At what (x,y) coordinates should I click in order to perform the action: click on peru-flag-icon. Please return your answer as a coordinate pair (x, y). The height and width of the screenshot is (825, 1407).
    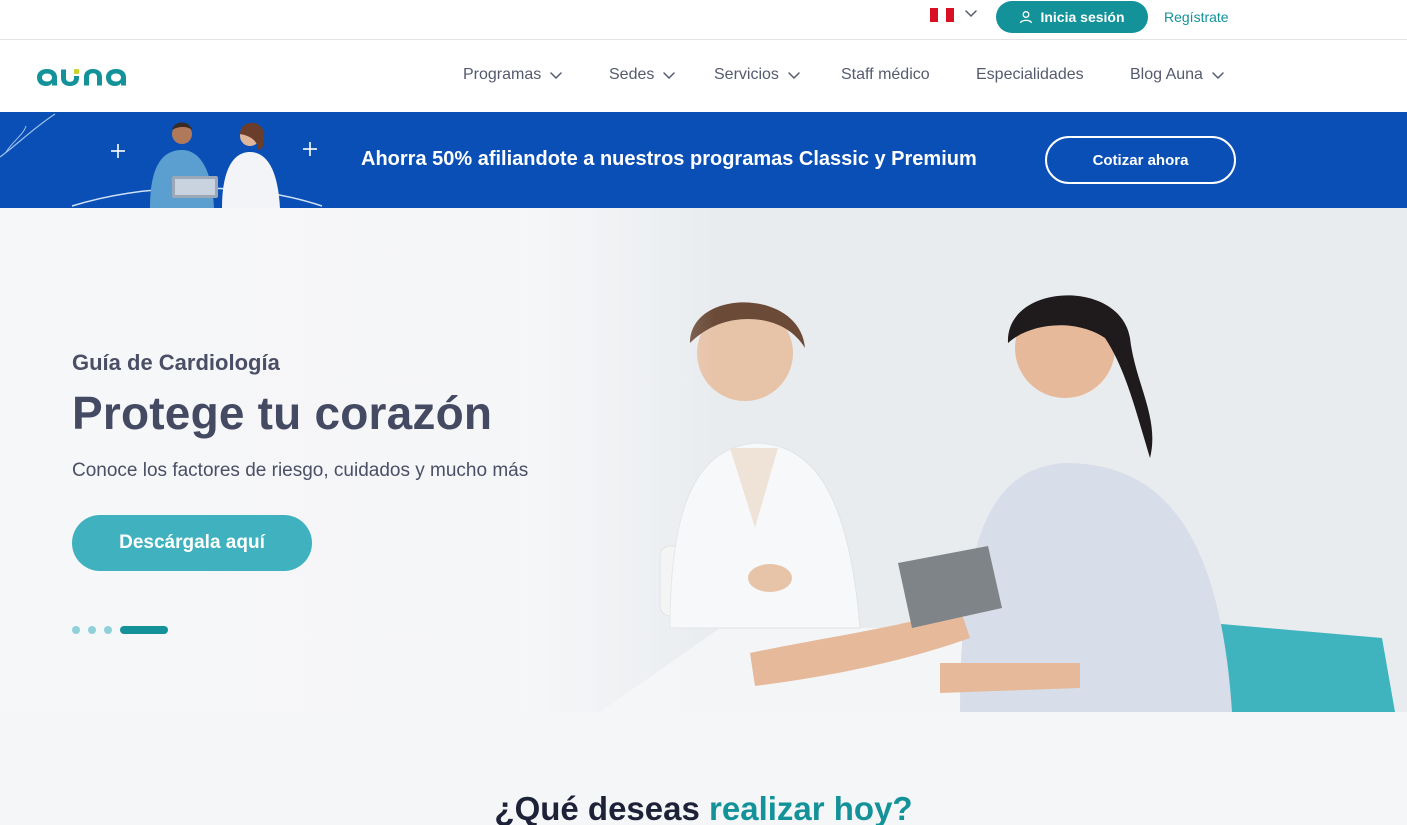
    Looking at the image, I should click on (942, 15).